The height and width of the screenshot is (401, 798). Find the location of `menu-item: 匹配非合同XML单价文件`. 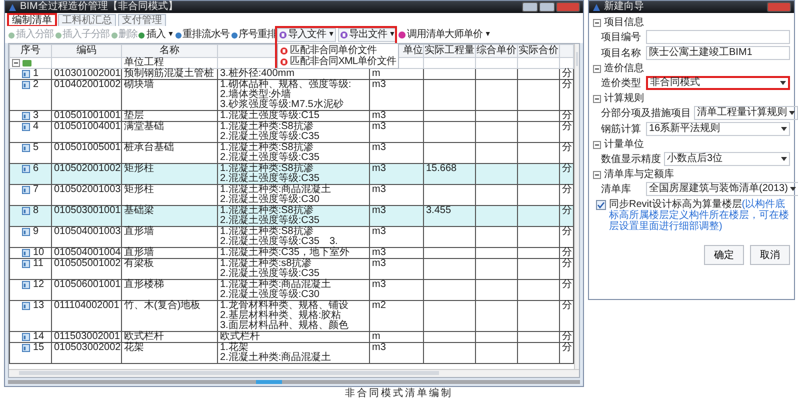

menu-item: 匹配非合同XML单价文件 is located at coordinates (338, 61).